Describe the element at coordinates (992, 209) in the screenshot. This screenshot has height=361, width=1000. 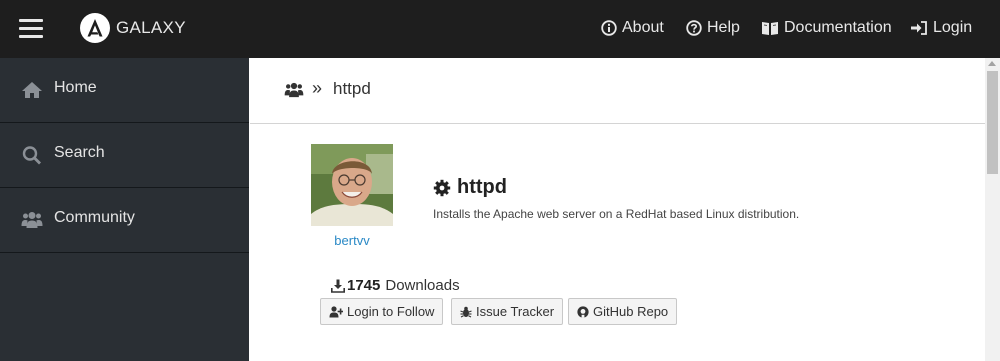
I see `page-scrollbar` at that location.